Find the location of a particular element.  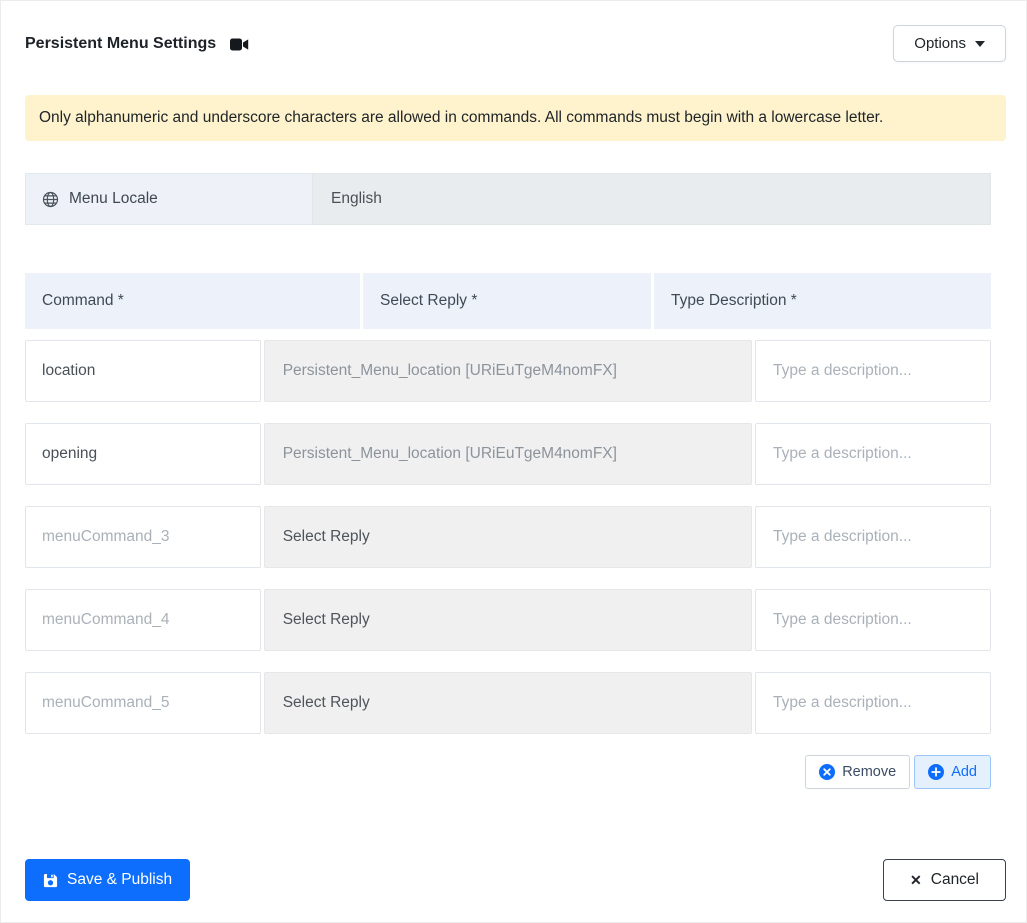

footer-bar: Save & Publish ✕ Cancel is located at coordinates (515, 880).